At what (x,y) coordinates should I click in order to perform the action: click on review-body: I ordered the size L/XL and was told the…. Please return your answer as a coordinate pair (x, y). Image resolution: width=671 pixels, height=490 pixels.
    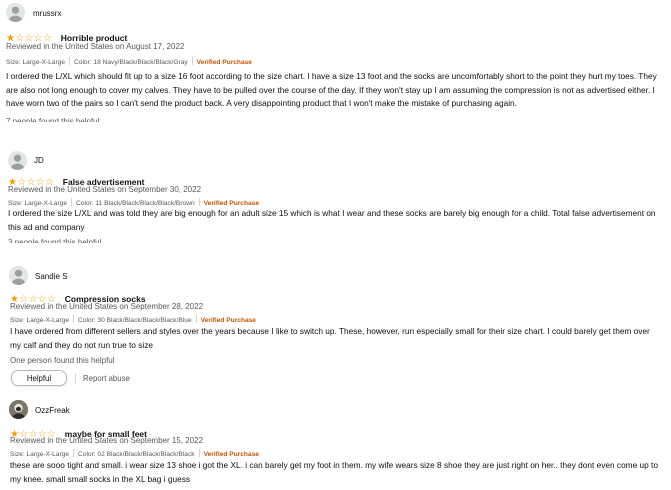
    Looking at the image, I should click on (332, 220).